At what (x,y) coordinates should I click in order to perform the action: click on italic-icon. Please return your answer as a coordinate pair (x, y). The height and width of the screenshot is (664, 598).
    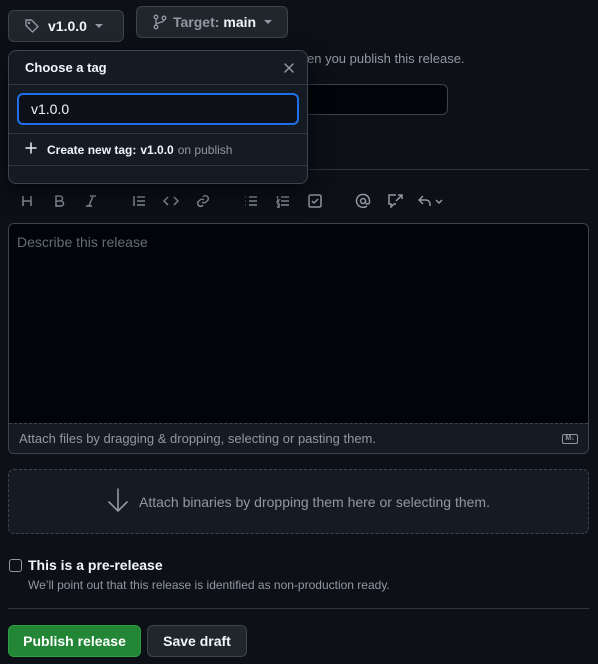
    Looking at the image, I should click on (91, 201).